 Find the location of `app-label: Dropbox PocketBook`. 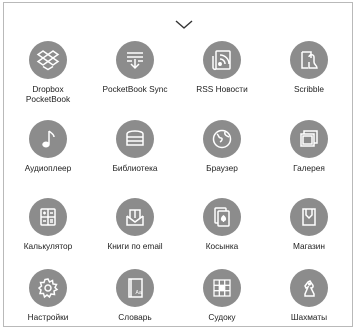

app-label: Dropbox PocketBook is located at coordinates (48, 94).